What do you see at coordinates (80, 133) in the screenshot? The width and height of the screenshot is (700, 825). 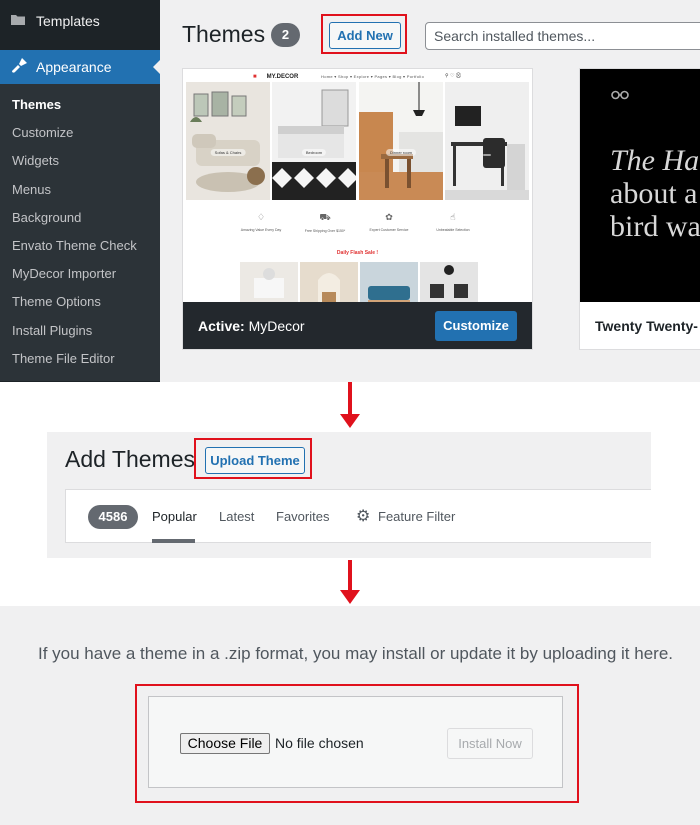 I see `submenu-item-customize: Customize` at bounding box center [80, 133].